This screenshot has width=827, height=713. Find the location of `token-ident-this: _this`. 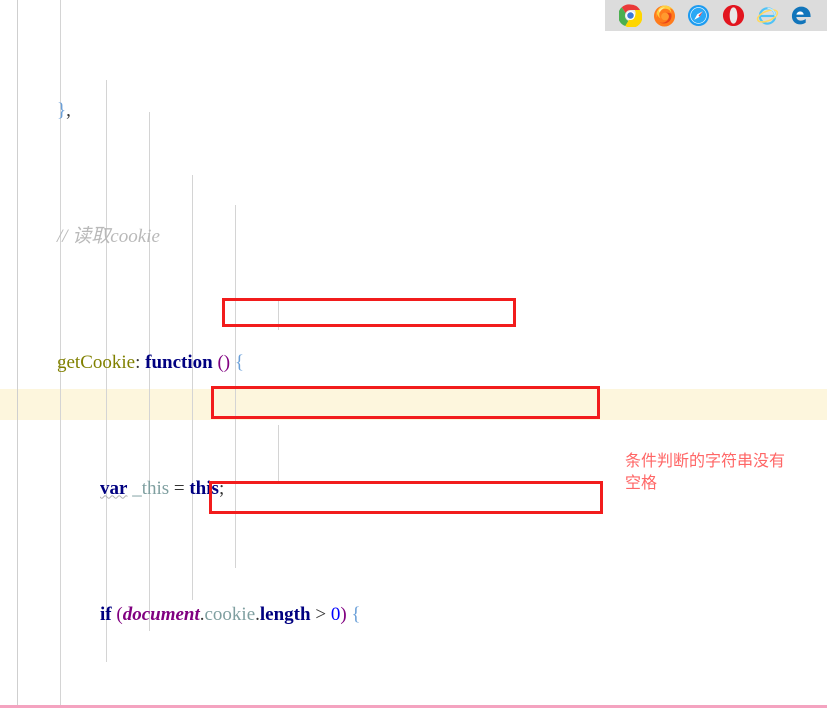

token-ident-this: _this is located at coordinates (151, 488).